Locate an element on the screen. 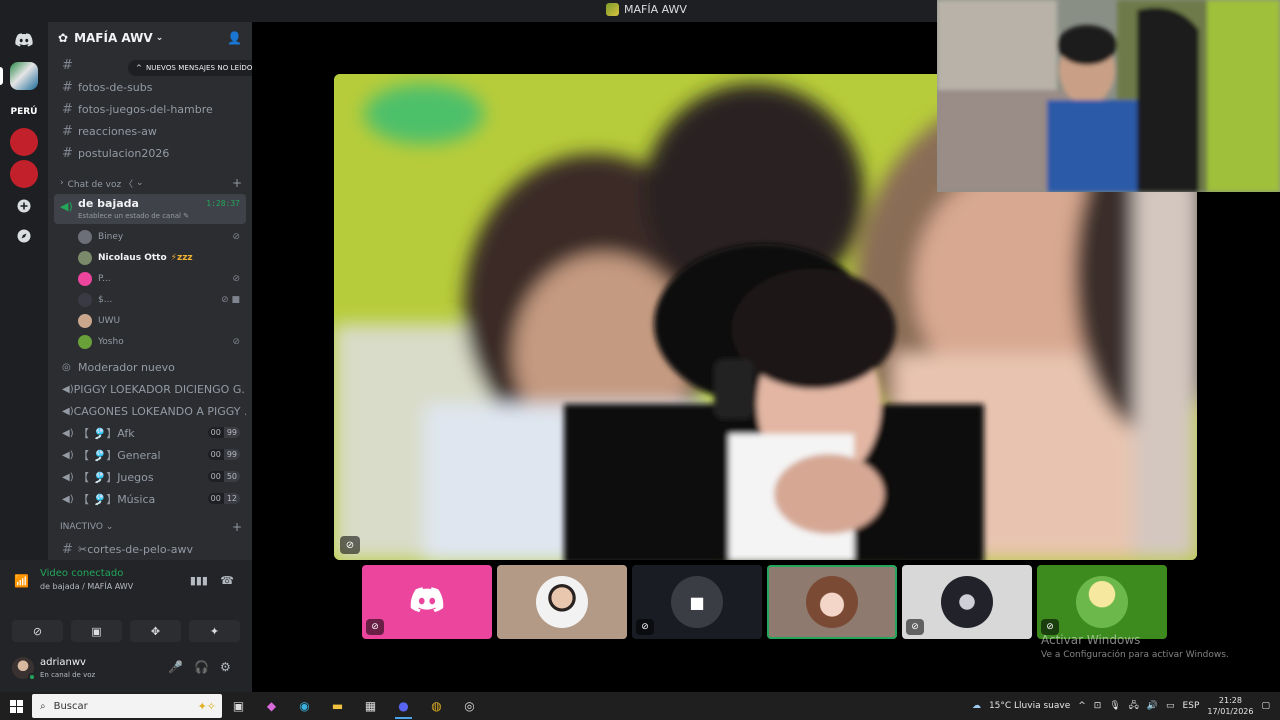 Image resolution: width=1280 pixels, height=720 pixels. text-channel: # reacciones-aw is located at coordinates (150, 131).